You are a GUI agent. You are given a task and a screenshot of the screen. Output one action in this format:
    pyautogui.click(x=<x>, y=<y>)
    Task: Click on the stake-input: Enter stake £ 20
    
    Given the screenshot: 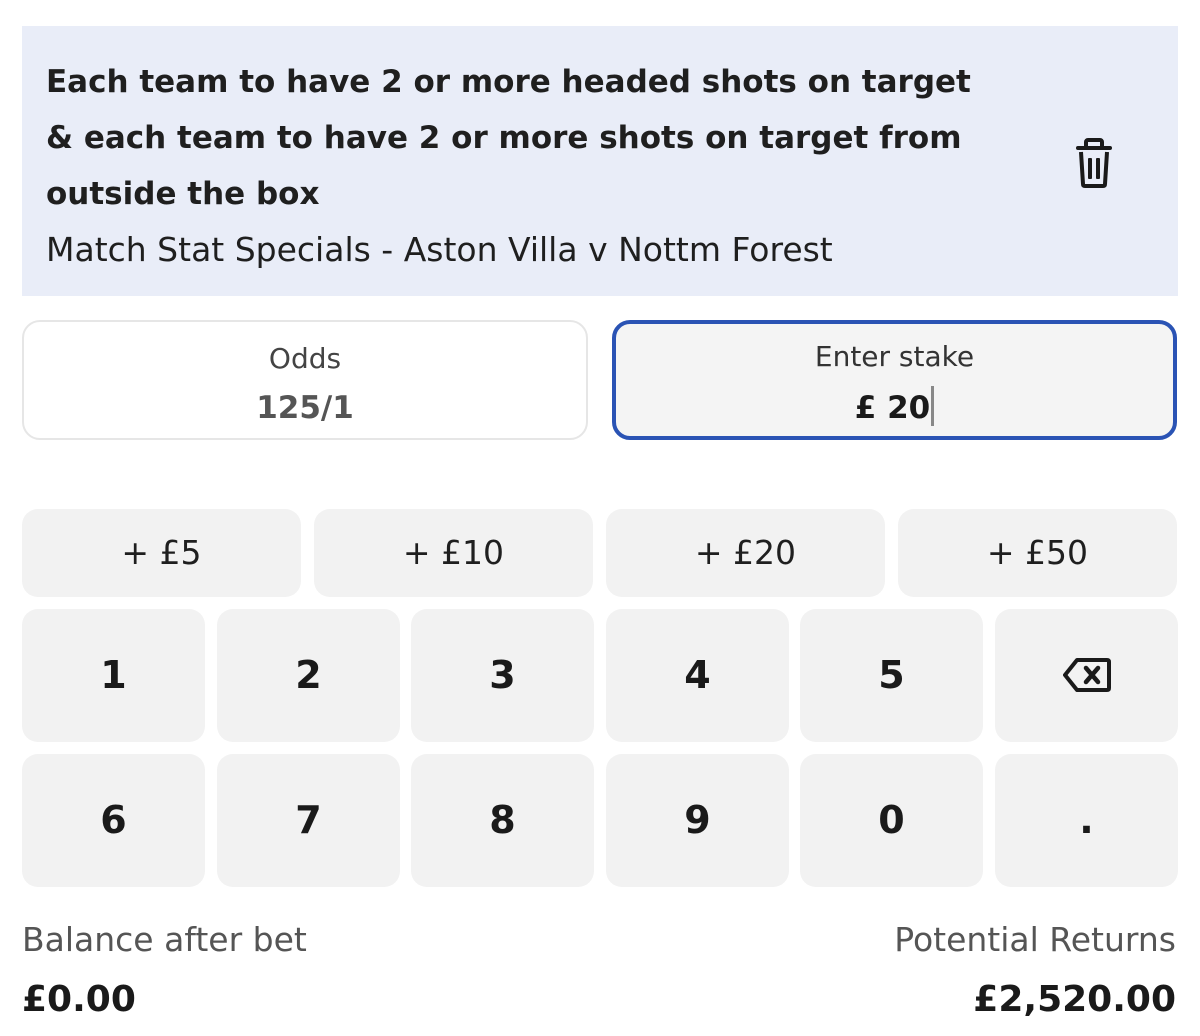 What is the action you would take?
    pyautogui.click(x=894, y=380)
    